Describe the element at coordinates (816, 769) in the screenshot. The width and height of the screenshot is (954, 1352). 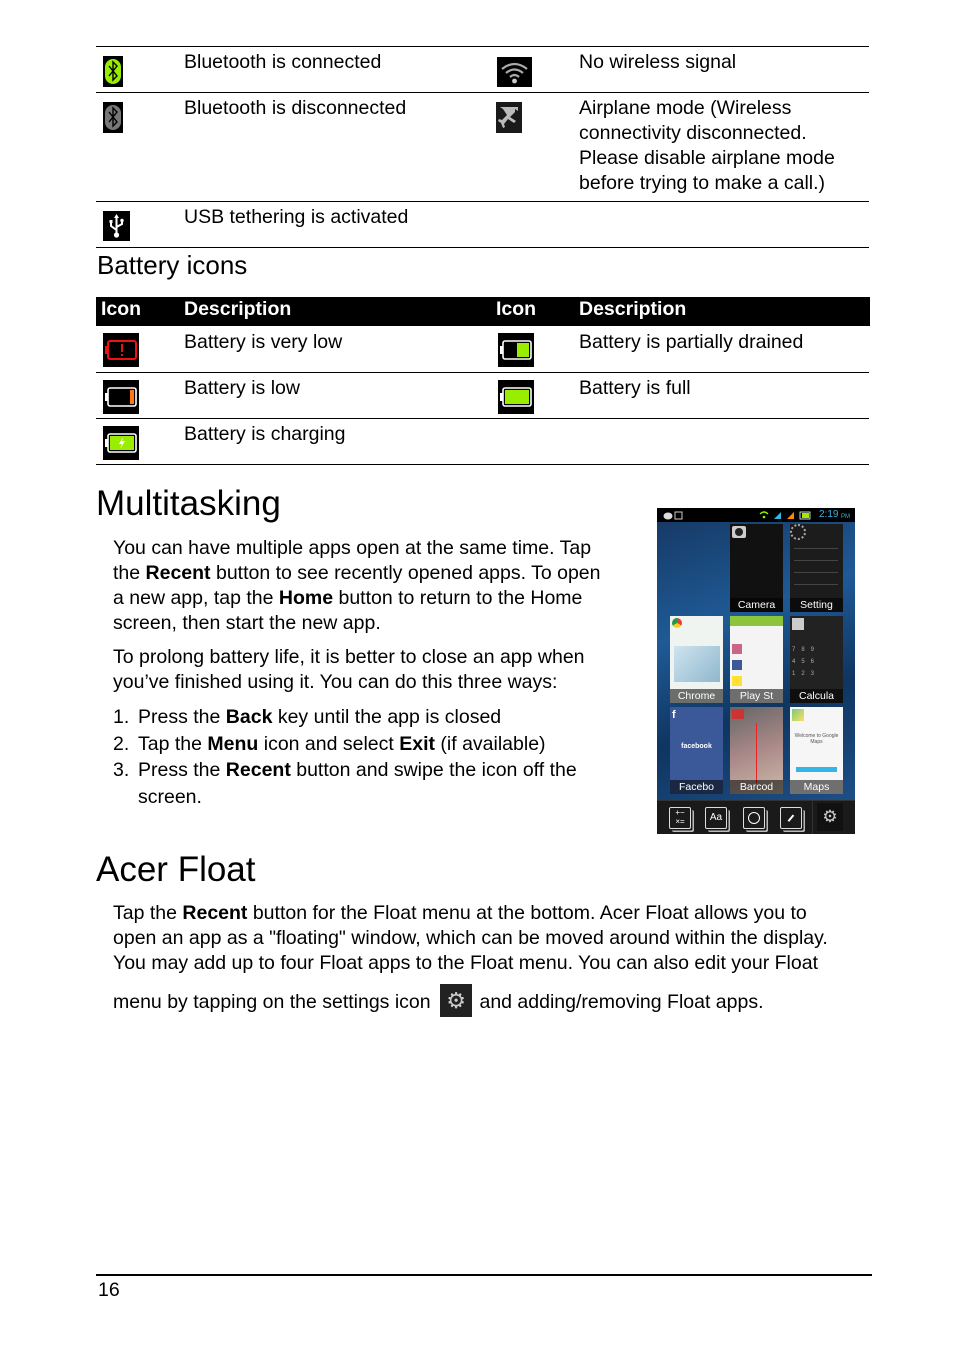
I see `maps-accept-button` at that location.